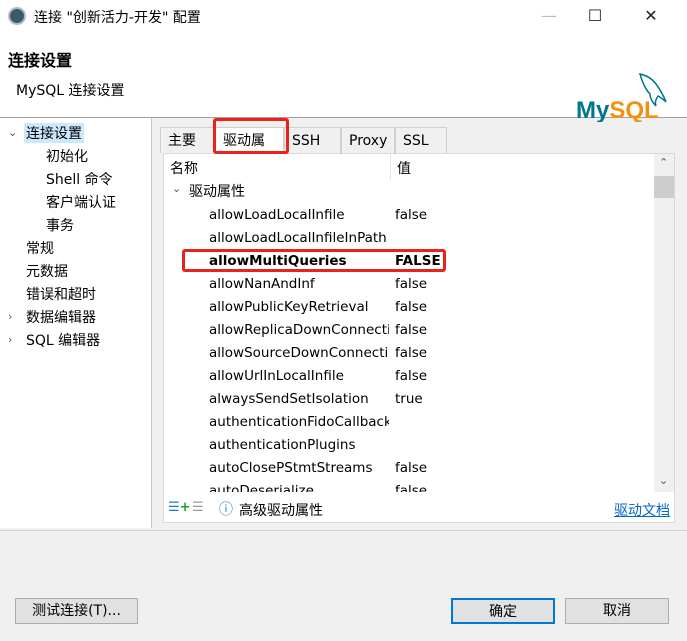 This screenshot has width=687, height=641. What do you see at coordinates (277, 215) in the screenshot?
I see `property-name: allowLoadLocalInfile` at bounding box center [277, 215].